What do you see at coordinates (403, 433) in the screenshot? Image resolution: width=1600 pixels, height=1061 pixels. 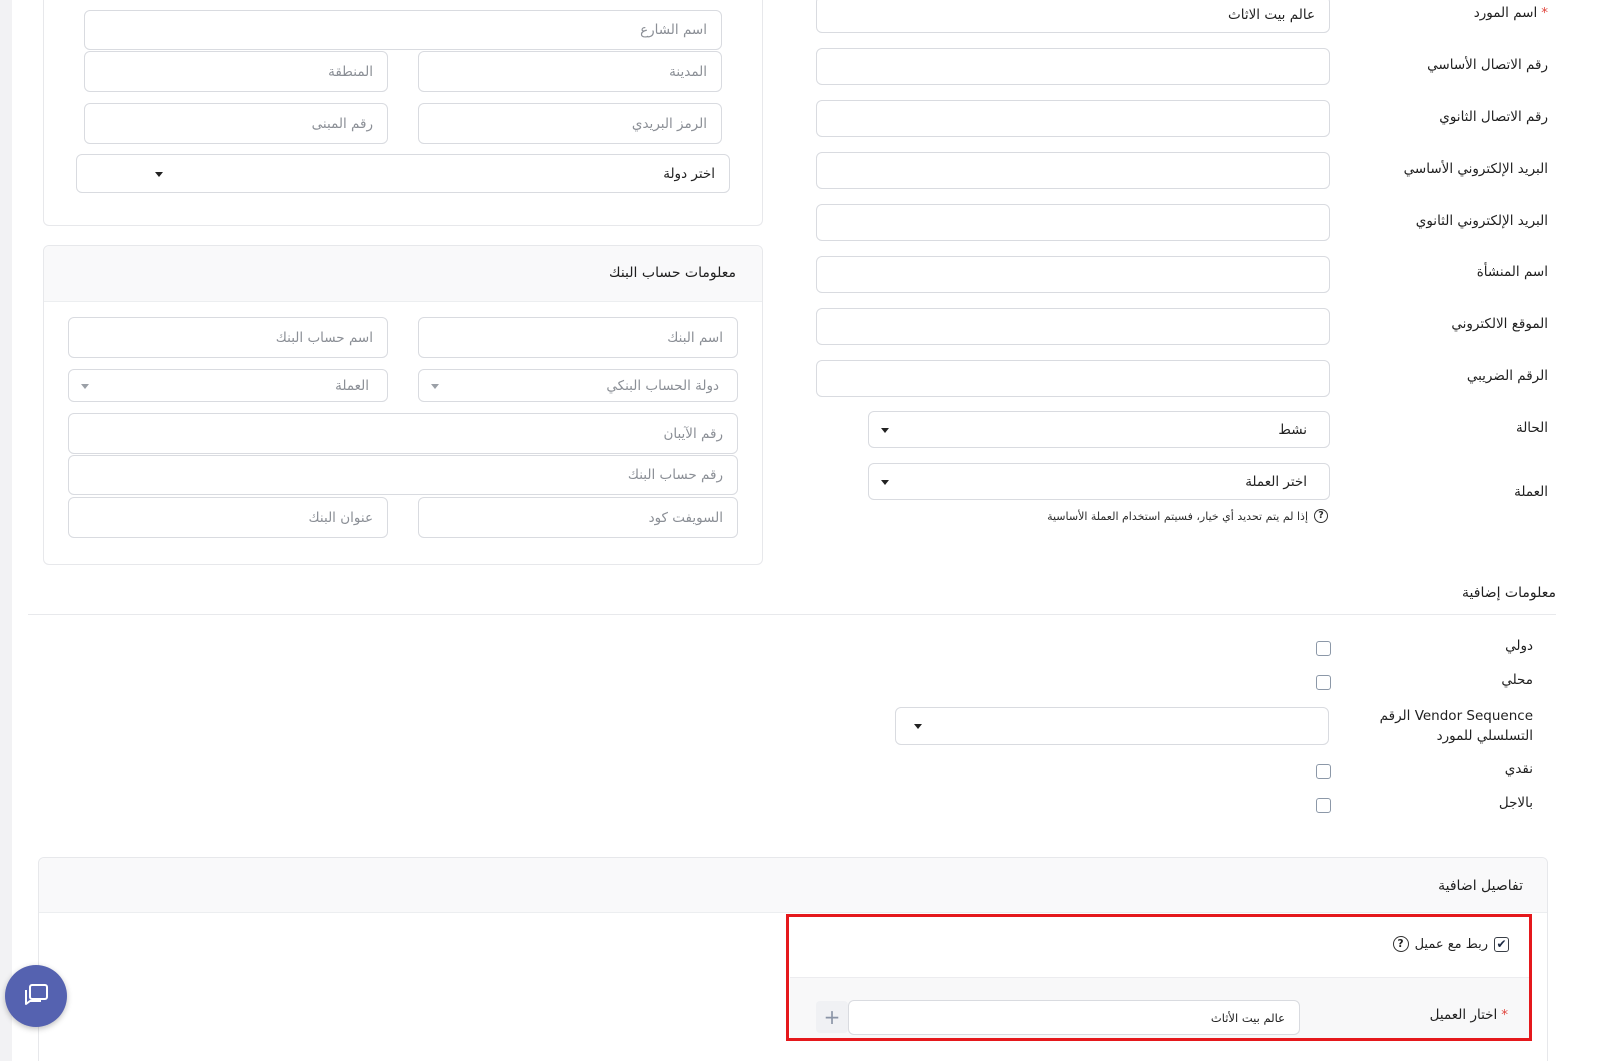 I see `iban-input: رقم الآيبان` at bounding box center [403, 433].